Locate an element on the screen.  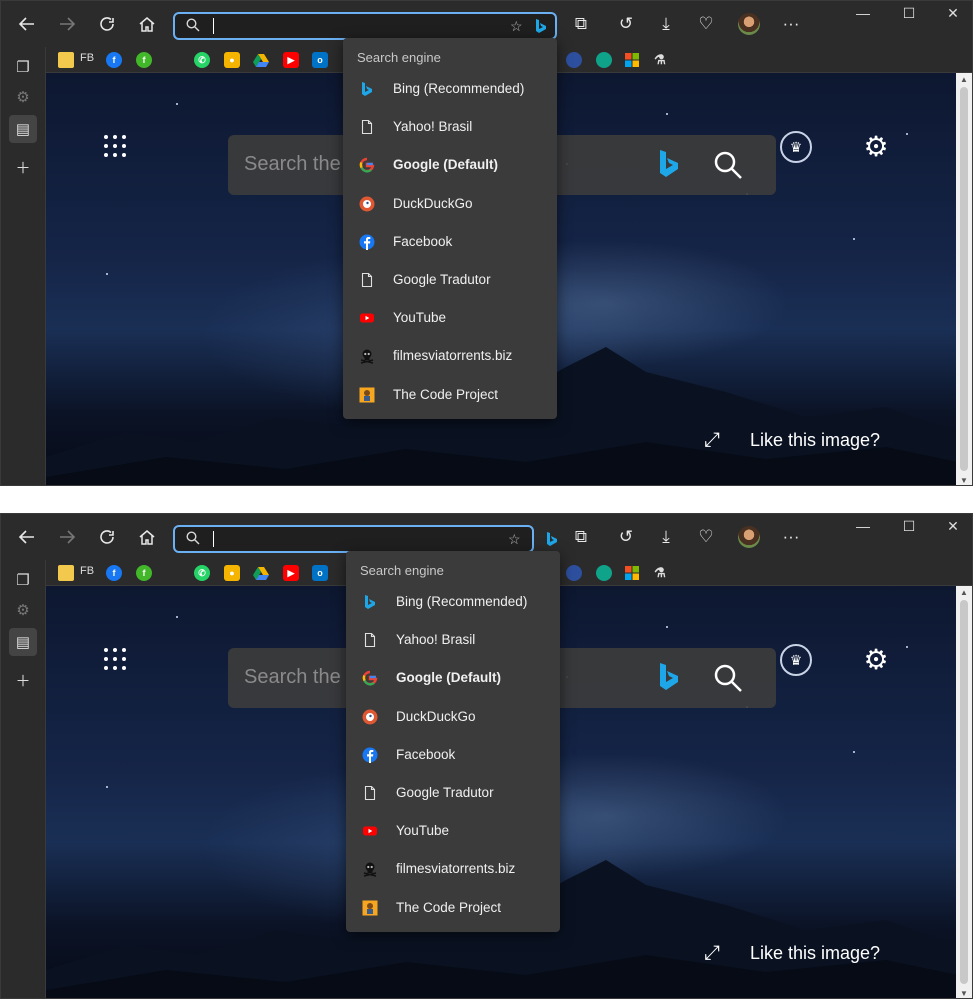
bing-logo-icon is located at coordinates (669, 677).